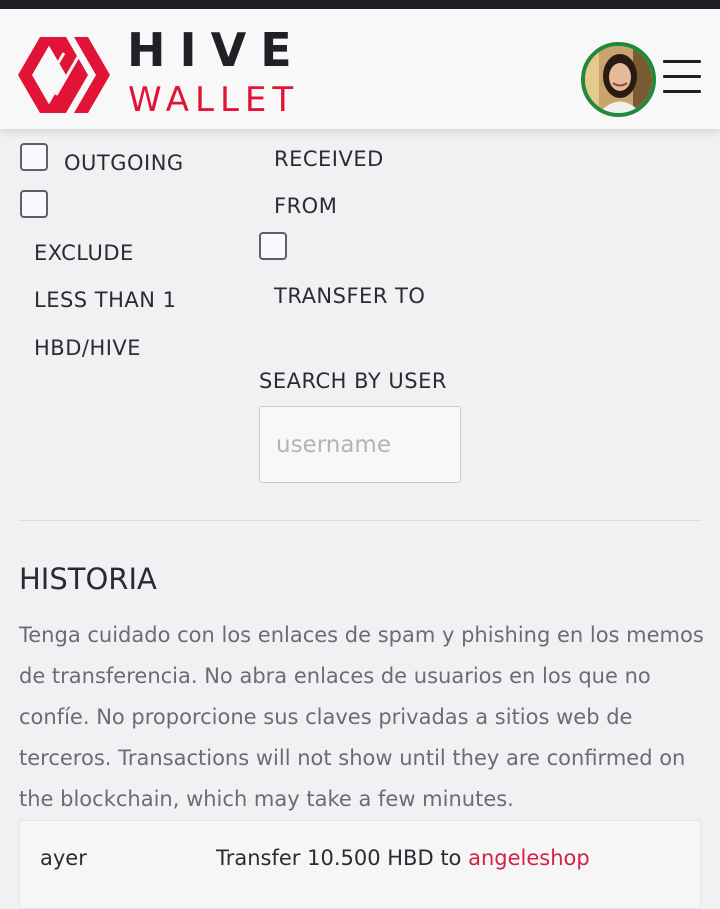 The width and height of the screenshot is (720, 909). Describe the element at coordinates (63, 858) in the screenshot. I see `history-row-date: ayer` at that location.